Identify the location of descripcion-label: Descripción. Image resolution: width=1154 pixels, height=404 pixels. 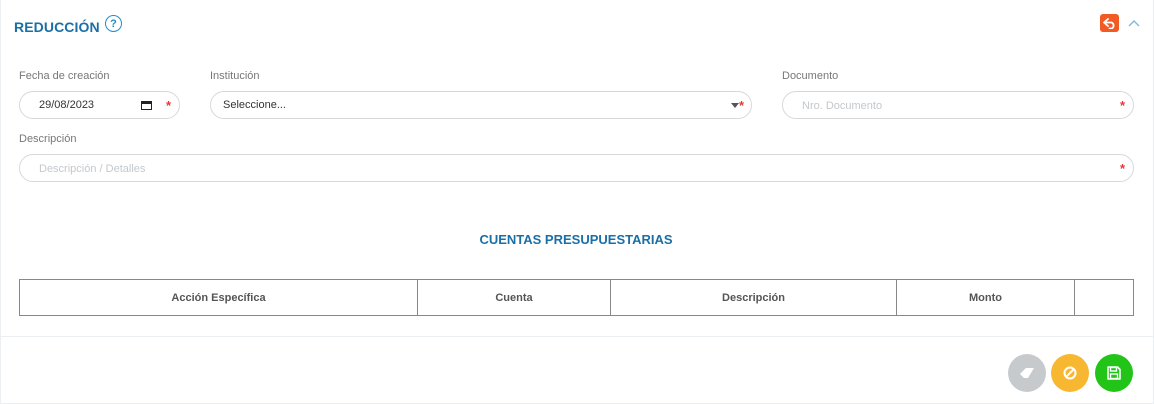
(48, 139).